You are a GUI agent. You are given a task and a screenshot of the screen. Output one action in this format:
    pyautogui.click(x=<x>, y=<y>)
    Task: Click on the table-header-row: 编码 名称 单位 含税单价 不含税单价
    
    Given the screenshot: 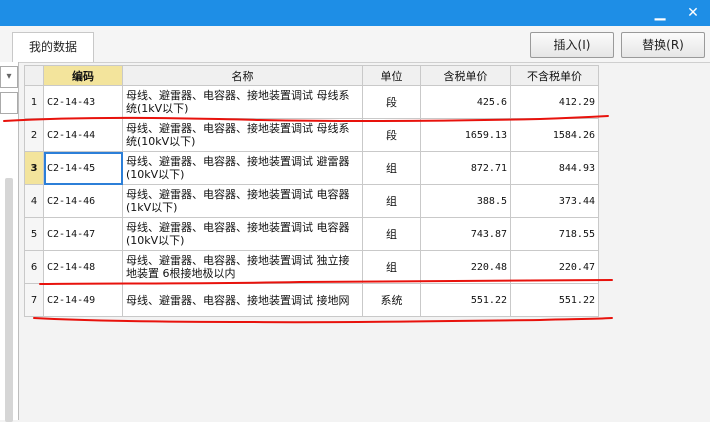 What is the action you would take?
    pyautogui.click(x=311, y=75)
    